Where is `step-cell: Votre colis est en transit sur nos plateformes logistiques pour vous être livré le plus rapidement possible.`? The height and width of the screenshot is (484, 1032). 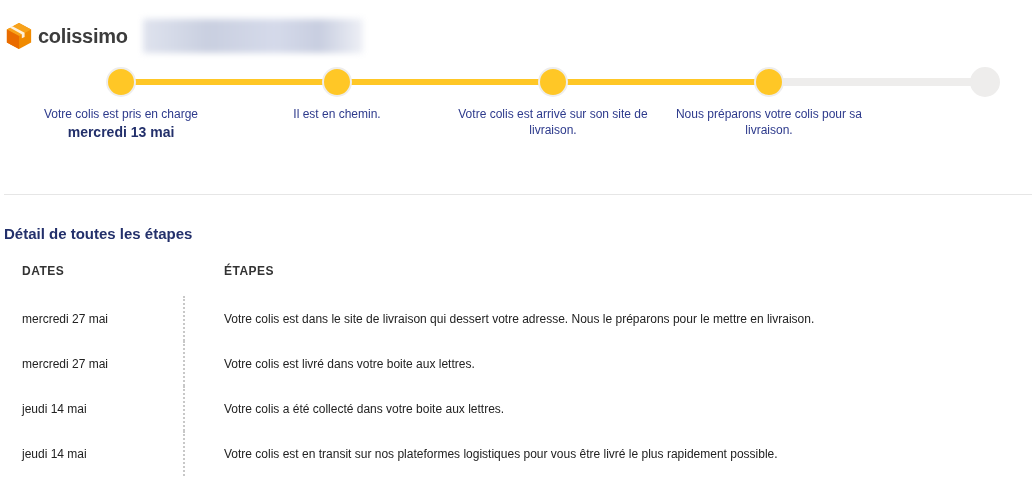
step-cell: Votre colis est en transit sur nos plateformes logistiques pour vous être livré le plus rapidement possible. is located at coordinates (501, 453).